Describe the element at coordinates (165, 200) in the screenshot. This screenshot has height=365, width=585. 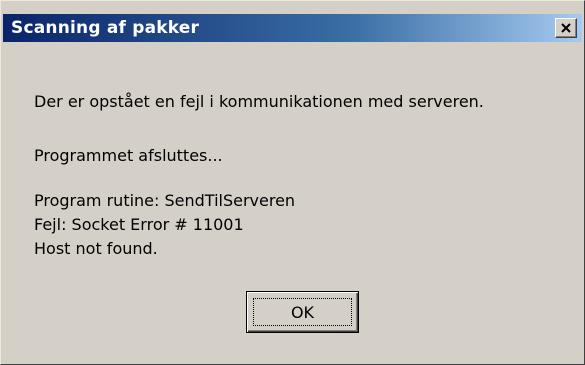
I see `program-routine: Program rutine: SendTilServeren` at that location.